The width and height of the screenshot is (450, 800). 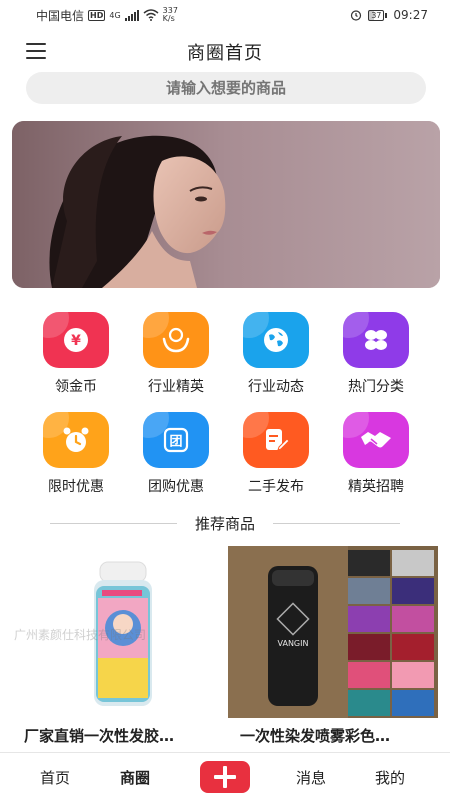 What do you see at coordinates (131, 15) in the screenshot?
I see `signal-icon` at bounding box center [131, 15].